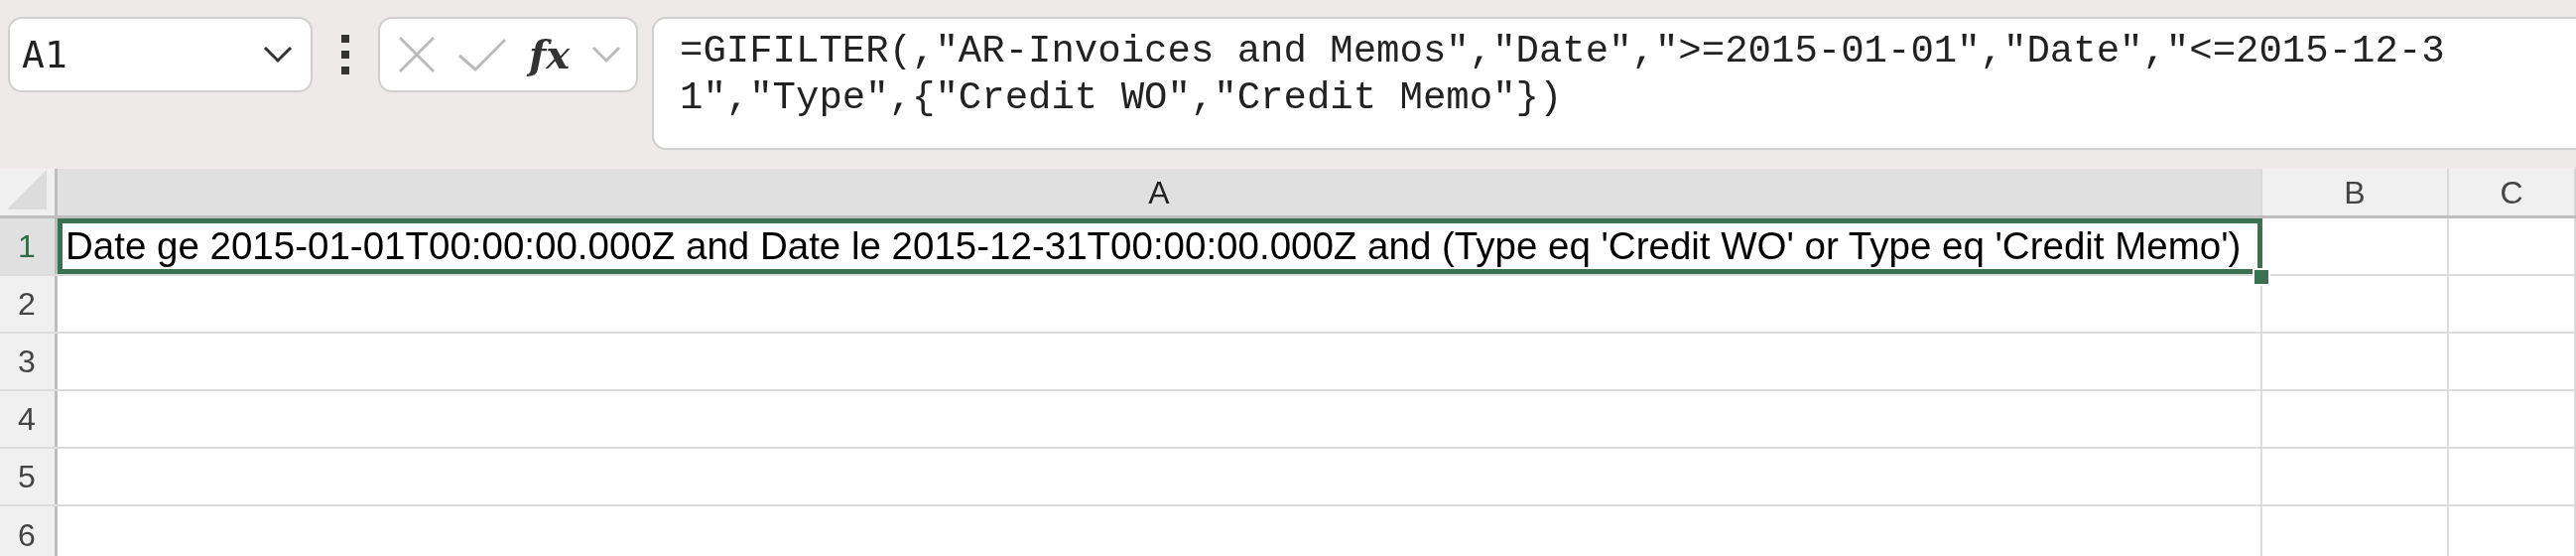 The height and width of the screenshot is (556, 2576). I want to click on row-header: 4, so click(29, 419).